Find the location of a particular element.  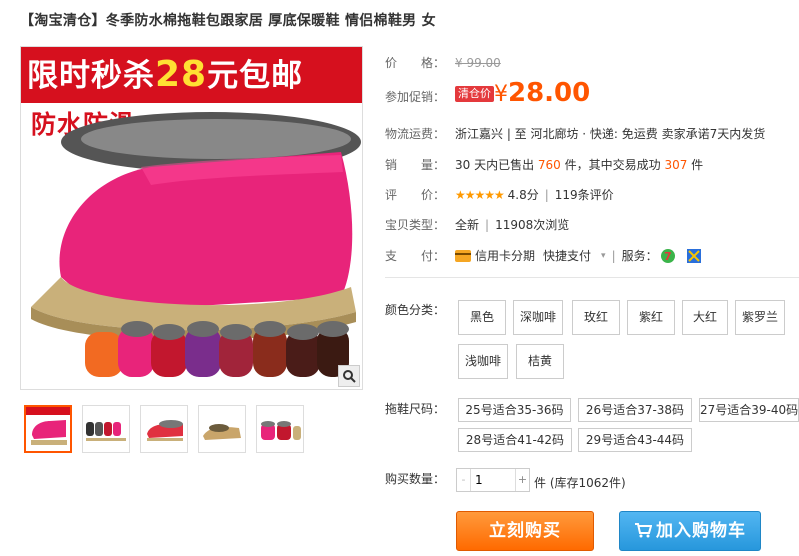

quantity-input is located at coordinates (493, 480).